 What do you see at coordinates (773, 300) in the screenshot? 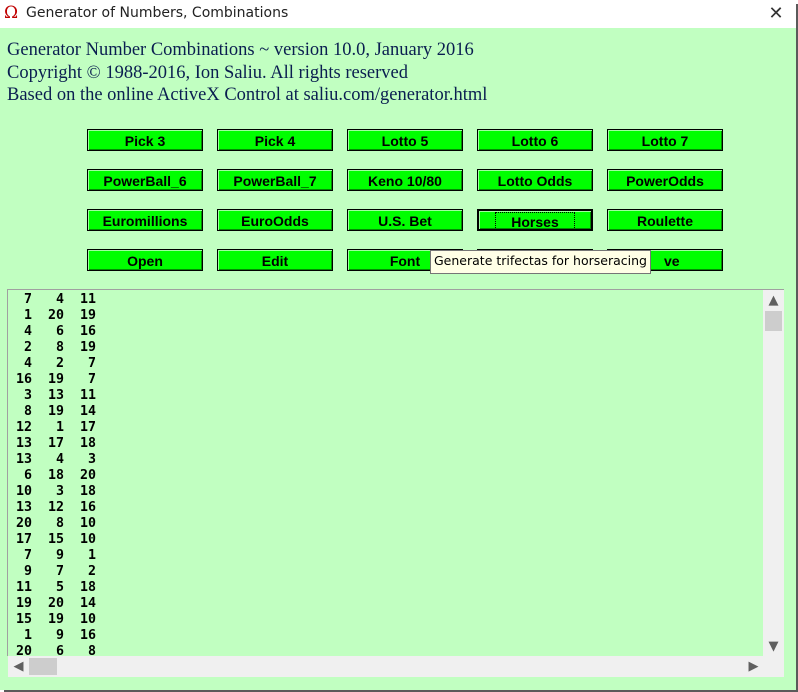
I see `scroll-up-arrow-icon: ▲` at bounding box center [773, 300].